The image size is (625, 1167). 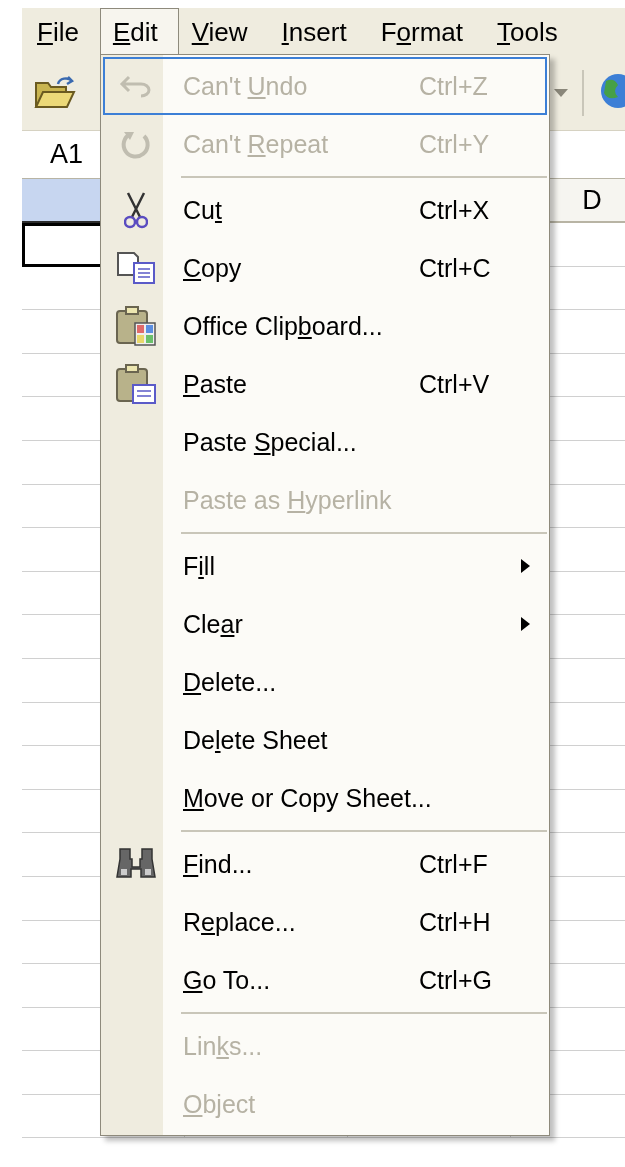 What do you see at coordinates (561, 92) in the screenshot?
I see `dropdown-arrow-icon` at bounding box center [561, 92].